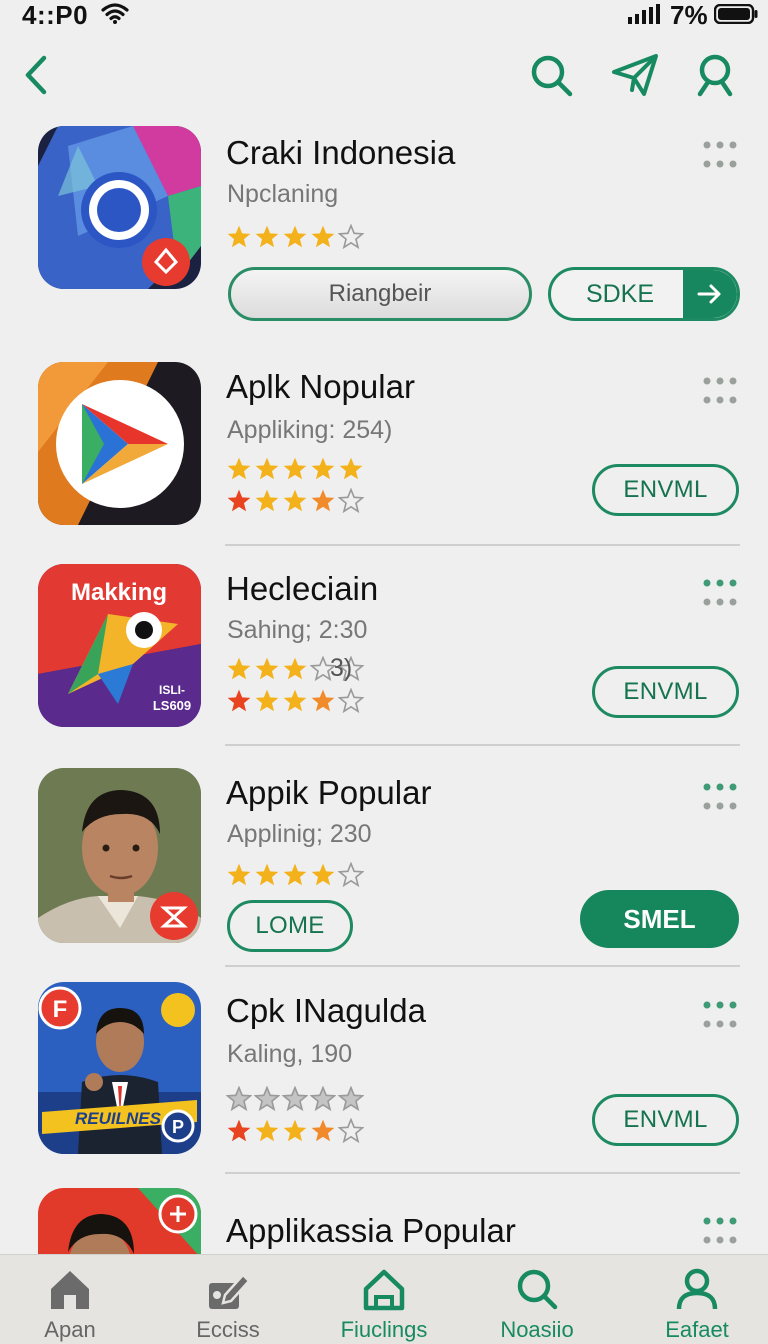 Image resolution: width=768 pixels, height=1344 pixels. I want to click on profile-search-icon, so click(715, 75).